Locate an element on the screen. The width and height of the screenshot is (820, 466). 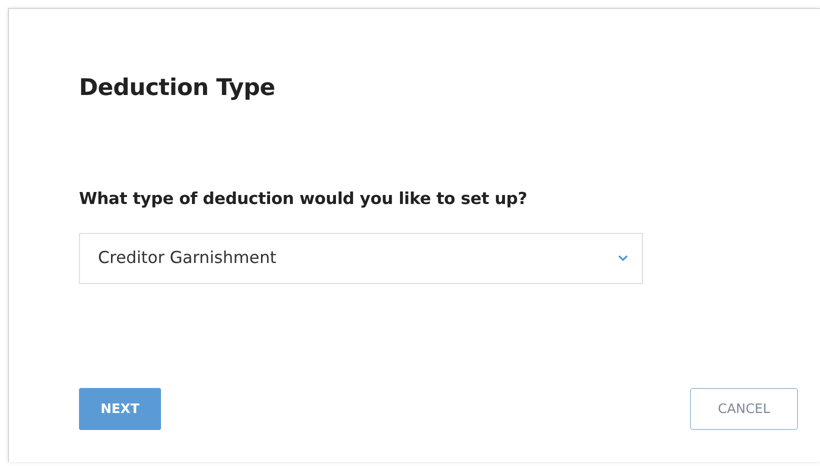
cancel-button: CANCEL is located at coordinates (744, 409).